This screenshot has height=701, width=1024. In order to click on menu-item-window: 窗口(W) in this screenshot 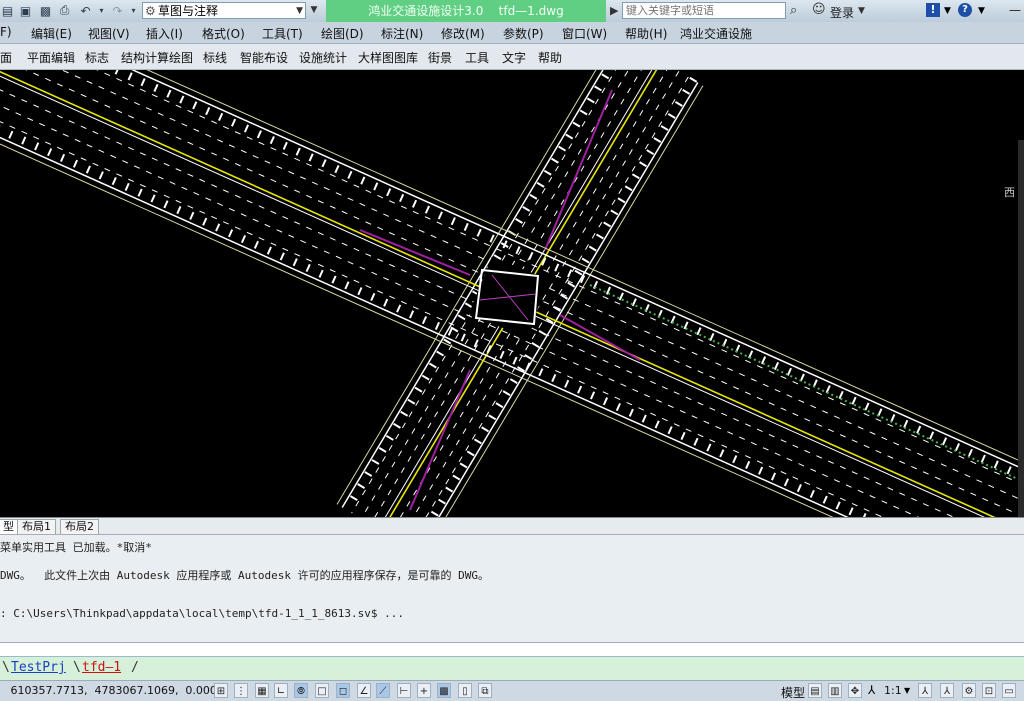, I will do `click(584, 33)`.